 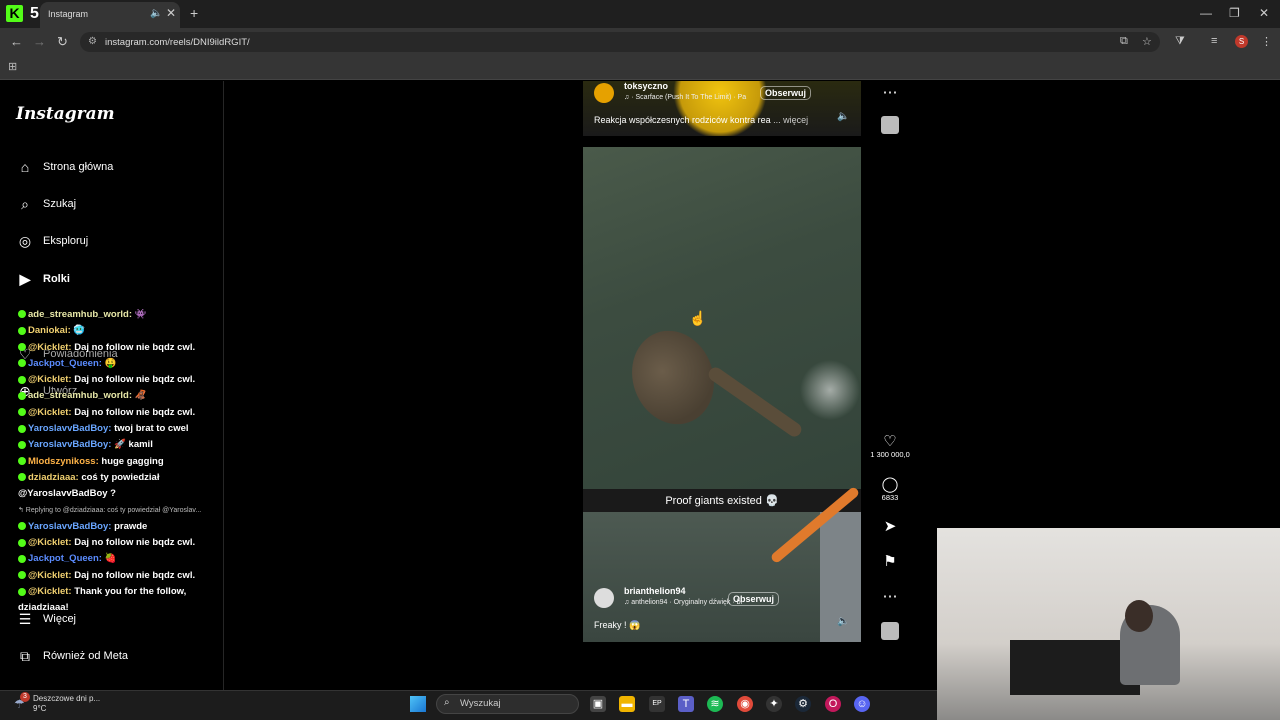 I want to click on taskbar-search, so click(x=507, y=704).